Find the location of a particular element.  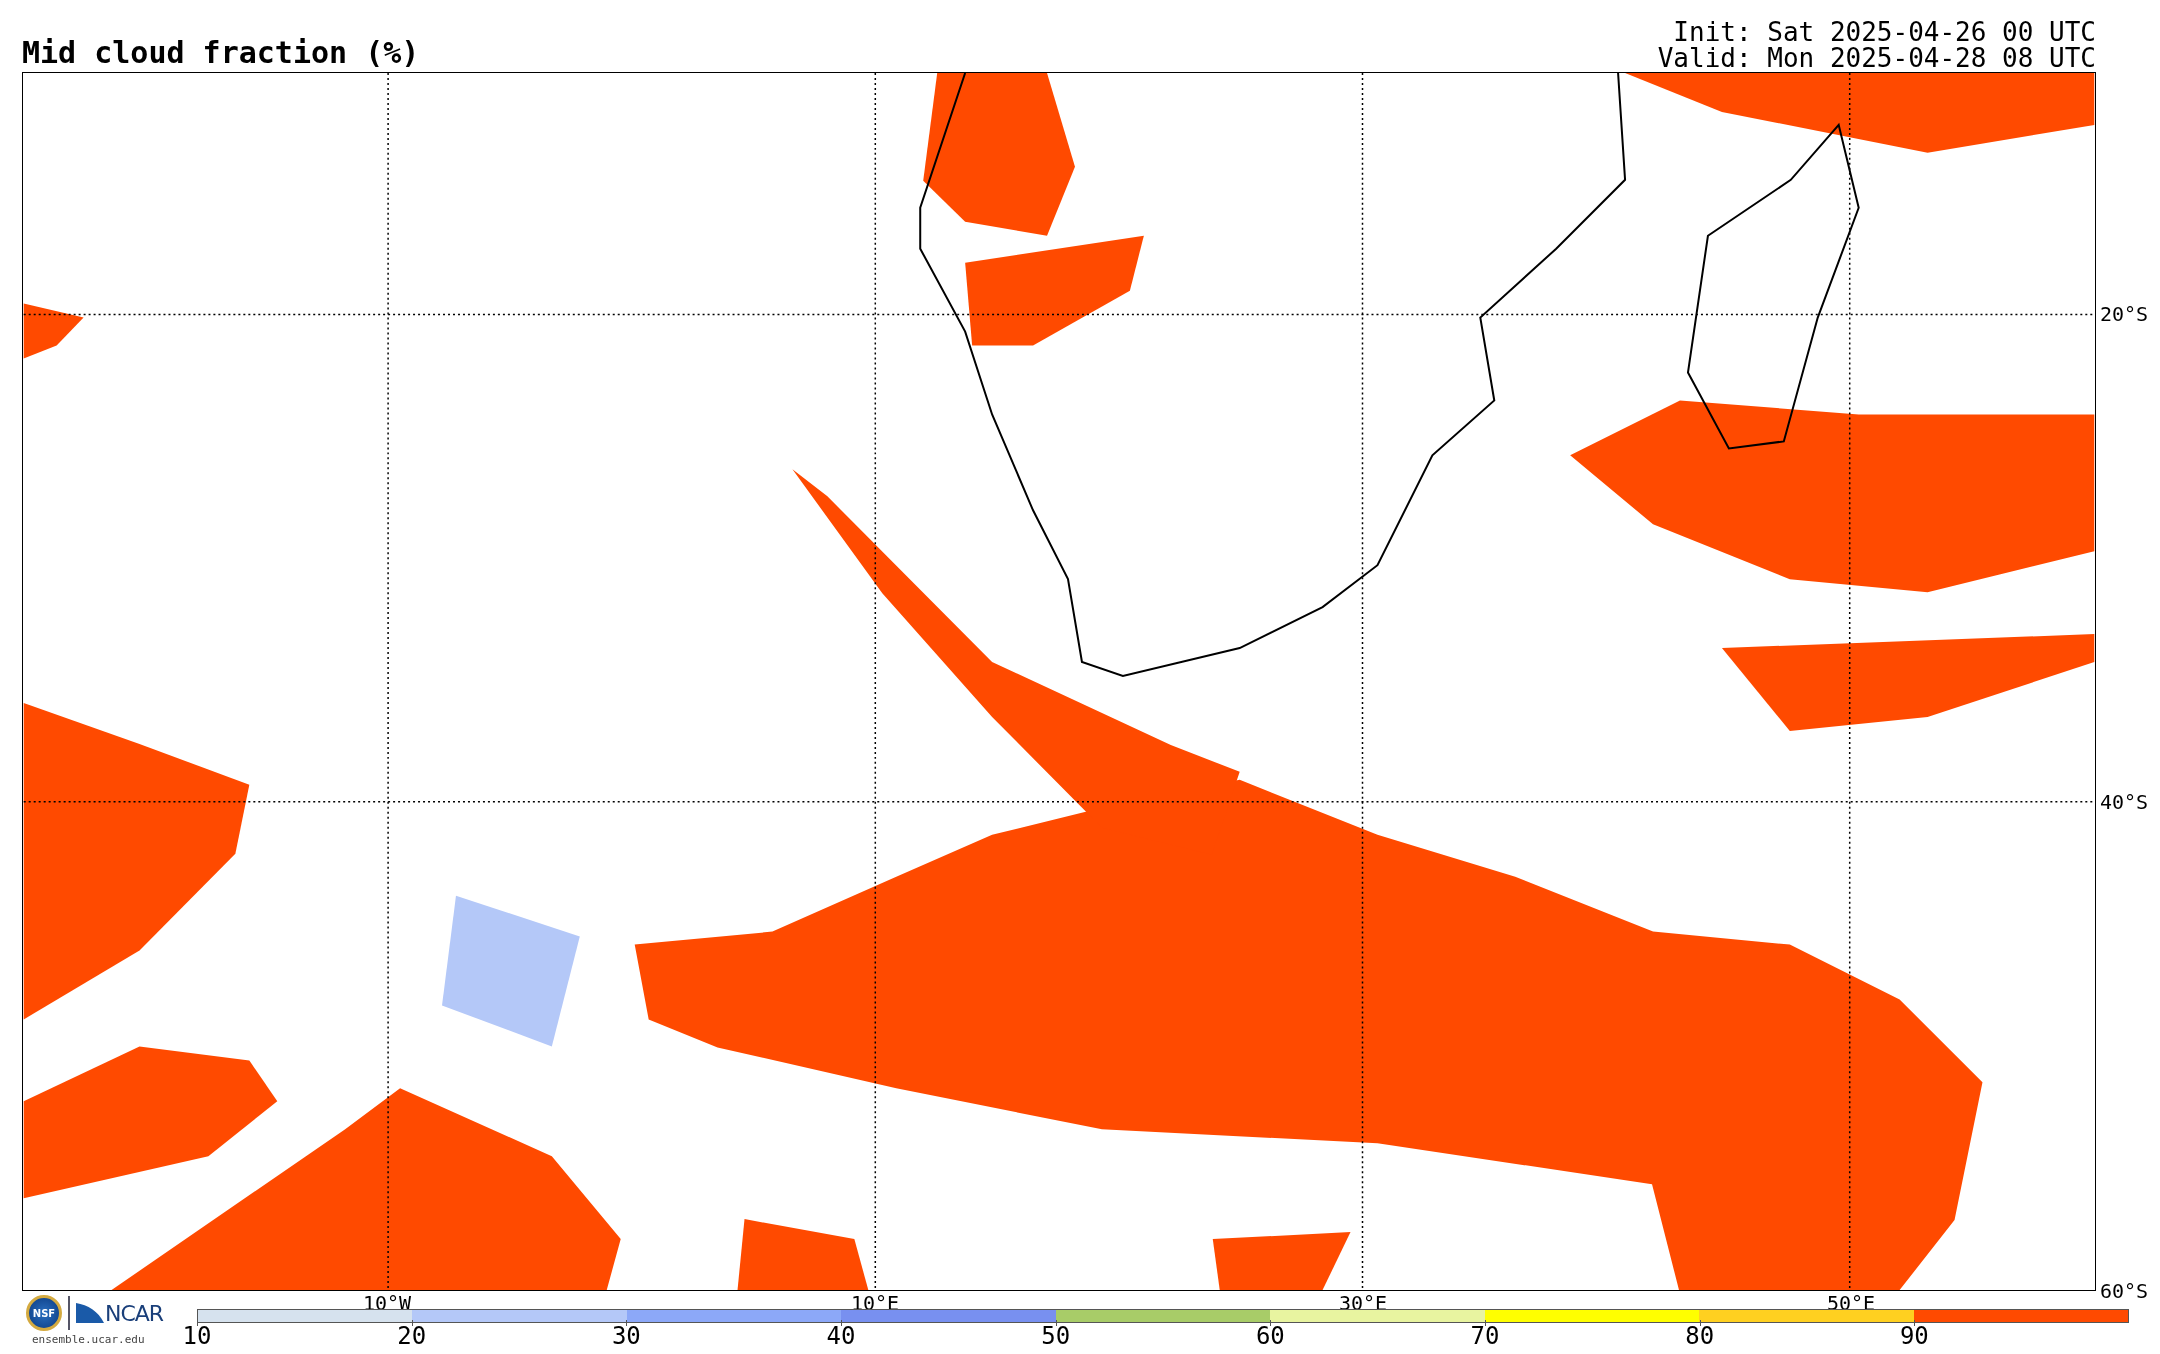

scale-label: 20 is located at coordinates (412, 1336).